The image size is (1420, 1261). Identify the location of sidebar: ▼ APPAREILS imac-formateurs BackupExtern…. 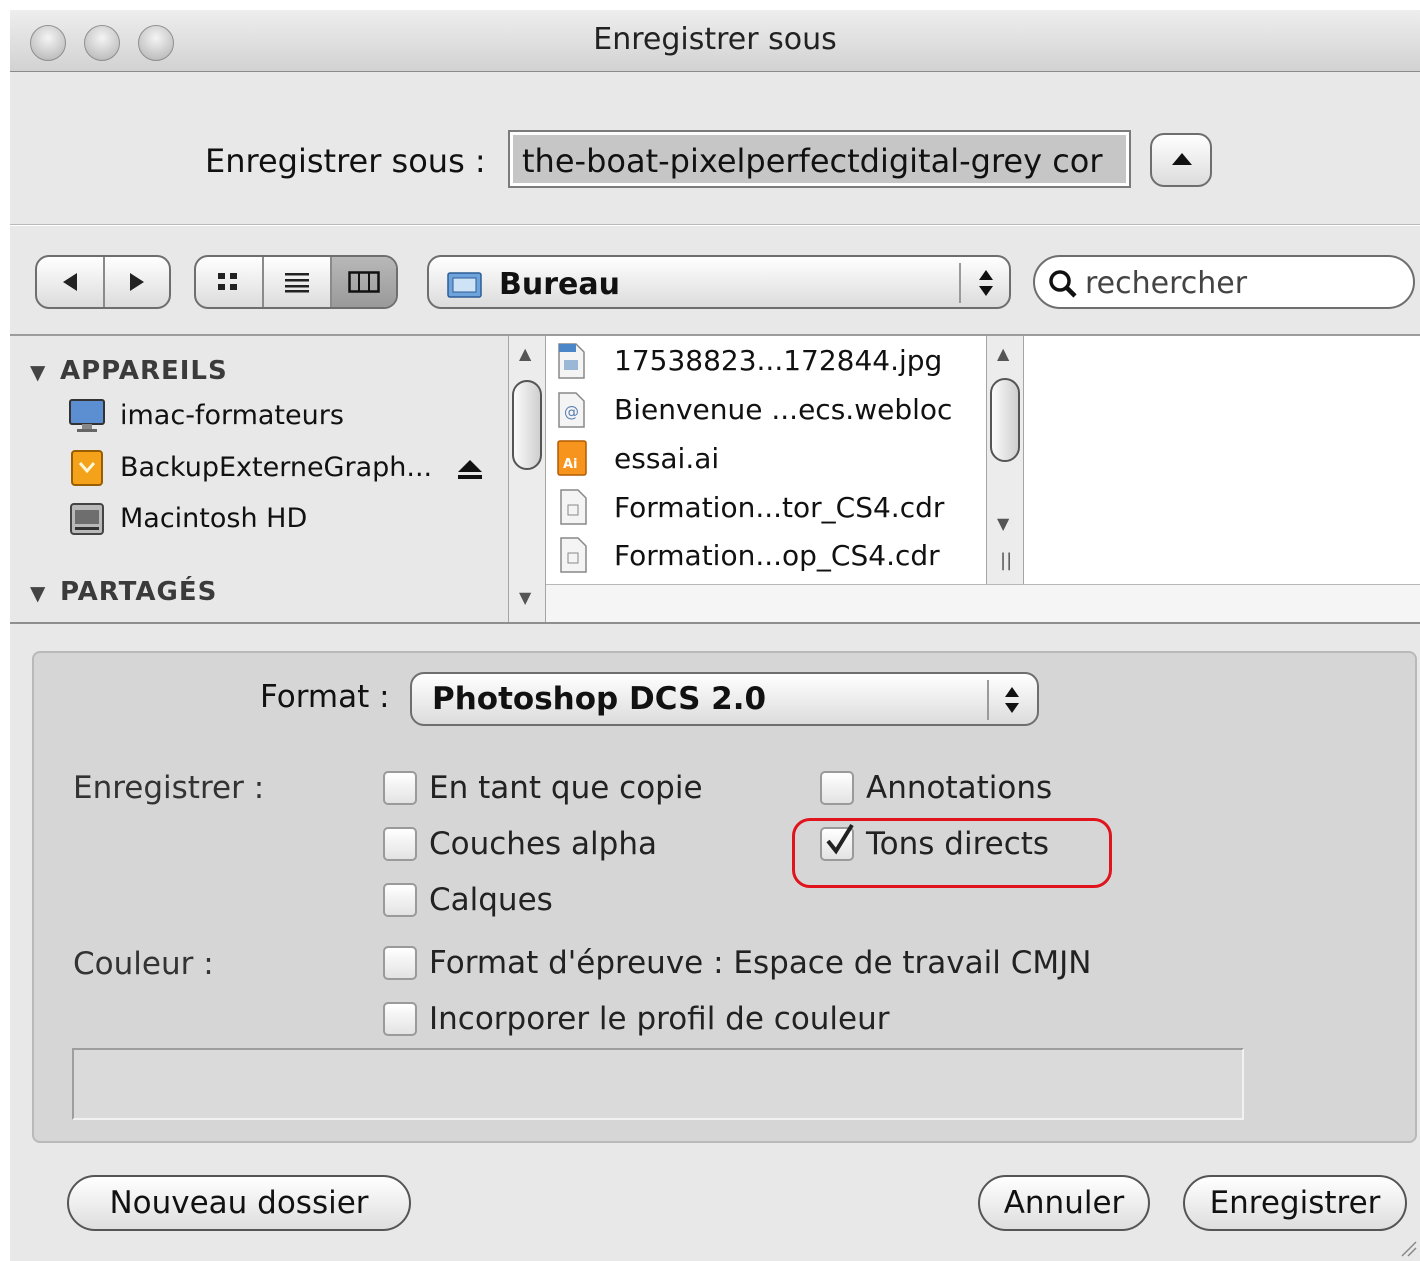
(259, 479).